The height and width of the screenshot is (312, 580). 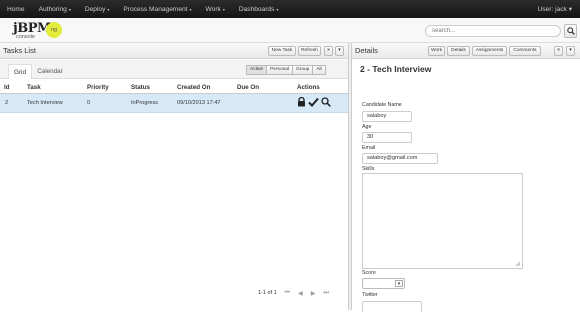 What do you see at coordinates (174, 51) in the screenshot?
I see `tasks-panel-header: Tasks List New Task Refresh × ▾` at bounding box center [174, 51].